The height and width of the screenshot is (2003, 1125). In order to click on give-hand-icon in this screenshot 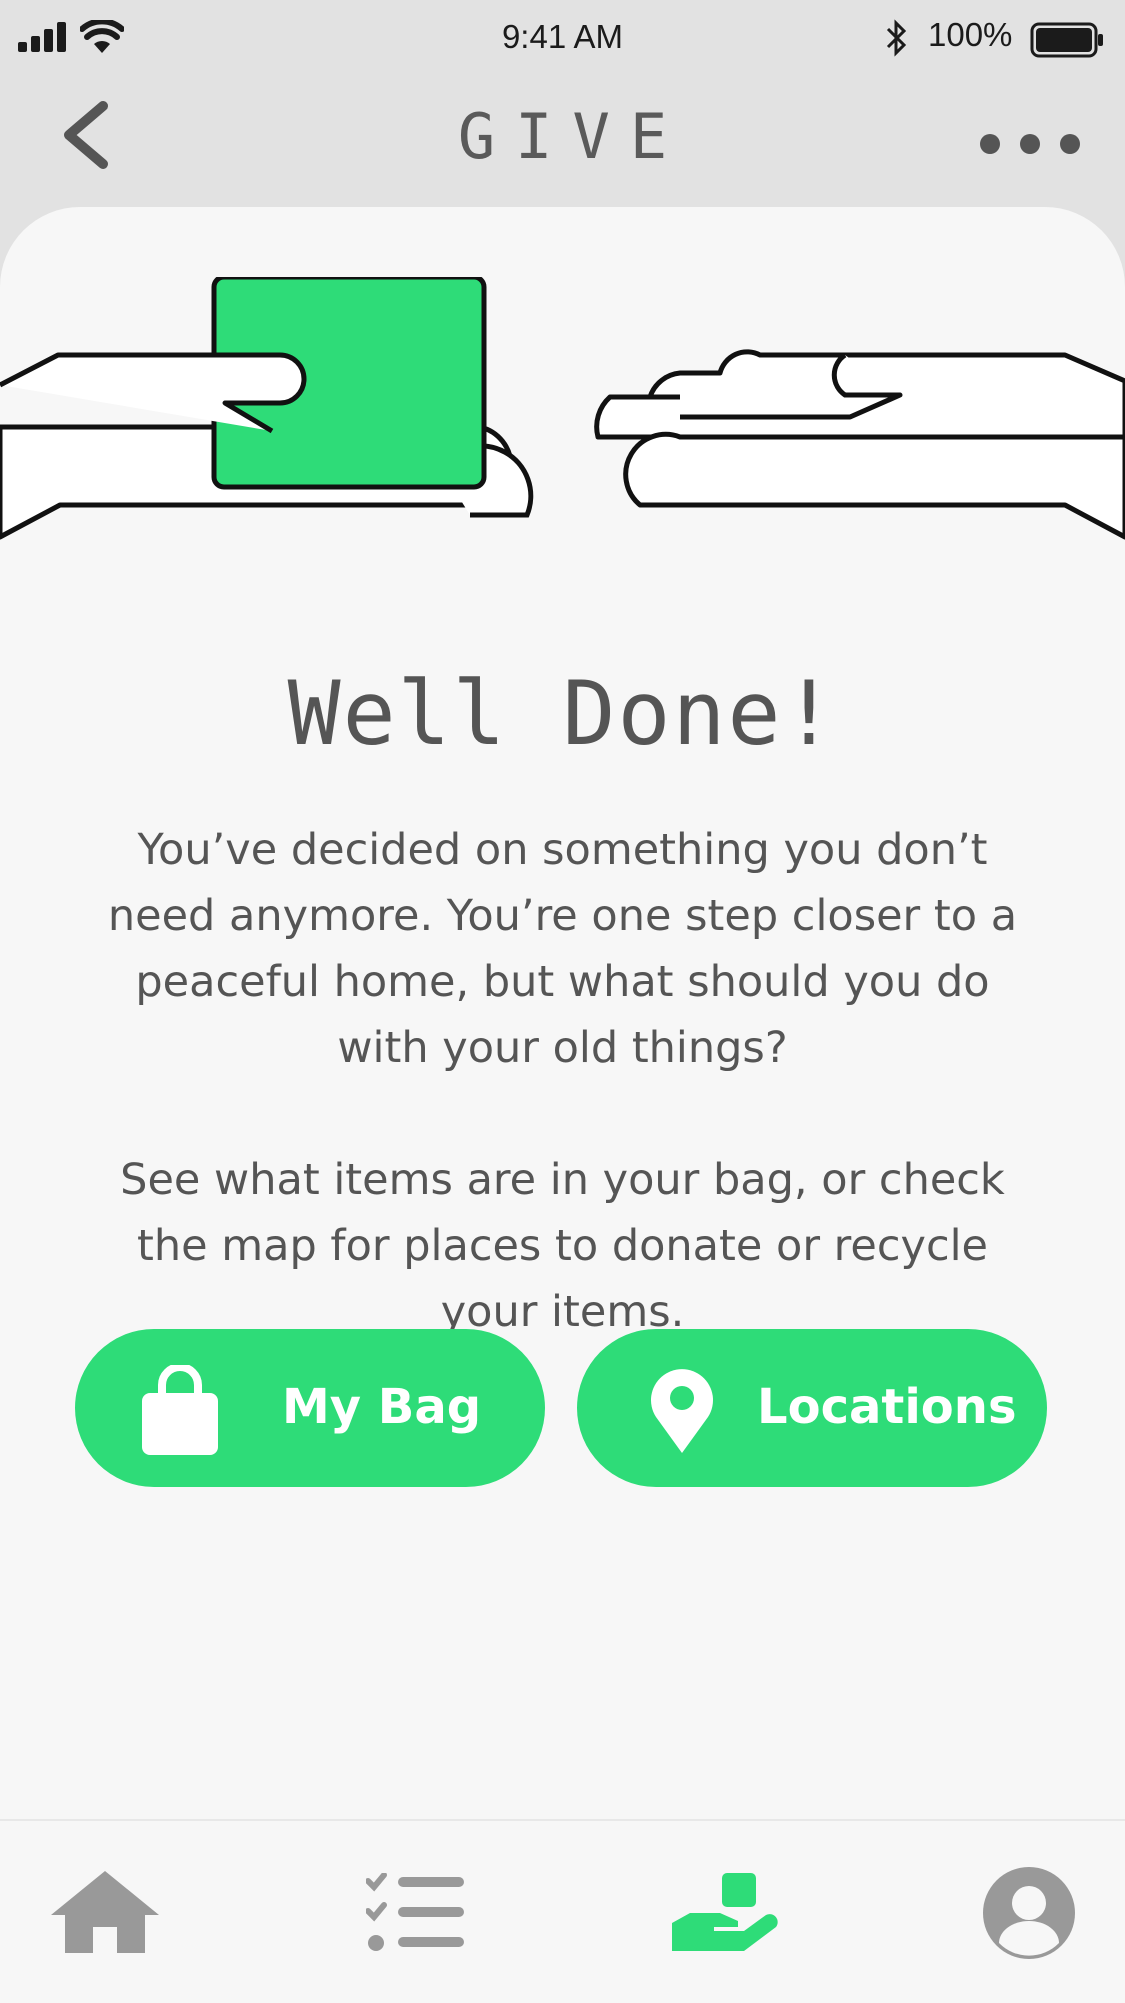, I will do `click(725, 1912)`.